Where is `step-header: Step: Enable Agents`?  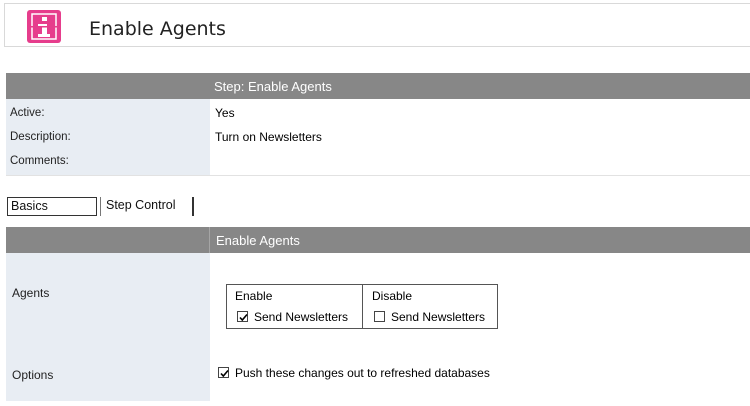
step-header: Step: Enable Agents is located at coordinates (378, 86).